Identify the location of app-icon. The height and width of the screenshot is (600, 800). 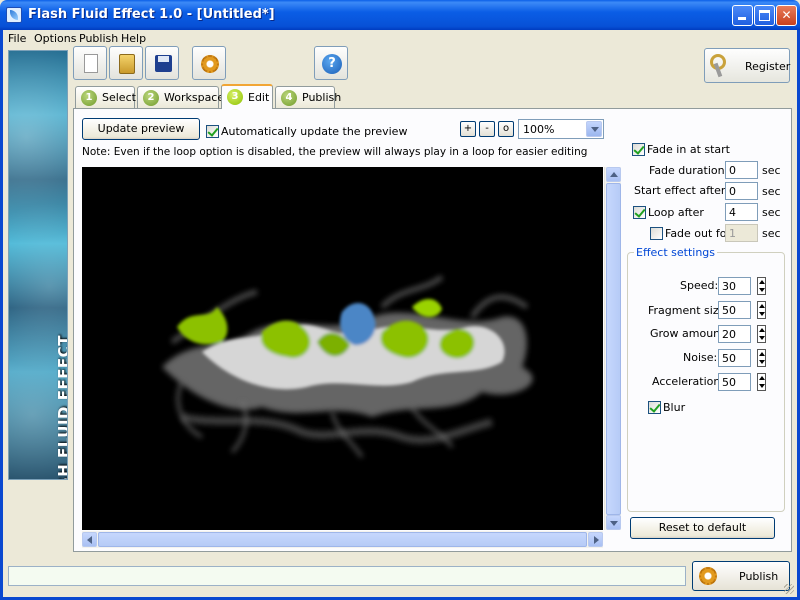
(14, 15).